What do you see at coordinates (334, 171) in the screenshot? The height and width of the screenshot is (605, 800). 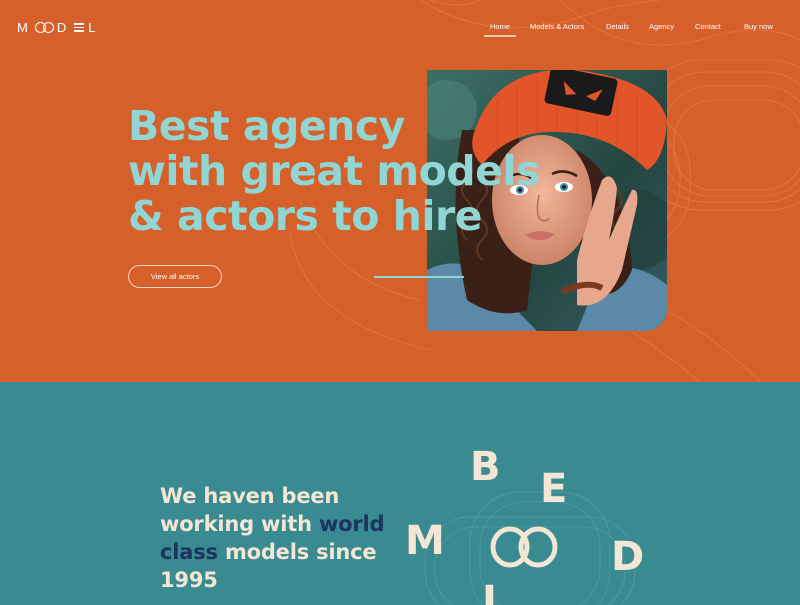 I see `headline-line-2: with great models` at bounding box center [334, 171].